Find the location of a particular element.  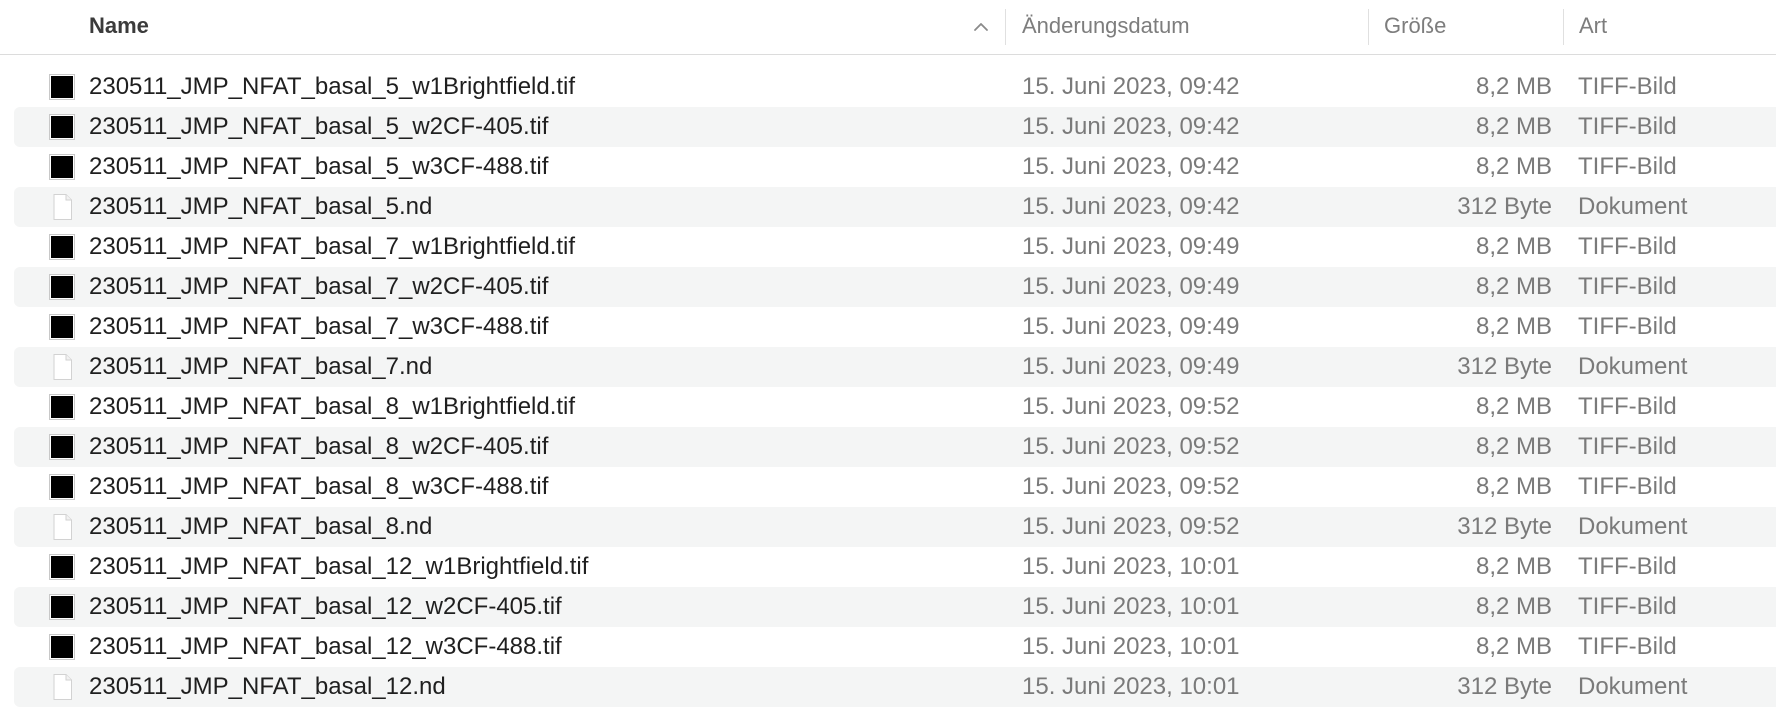

file-name: 230511_JMP_NFAT_basal_8.nd is located at coordinates (261, 526).